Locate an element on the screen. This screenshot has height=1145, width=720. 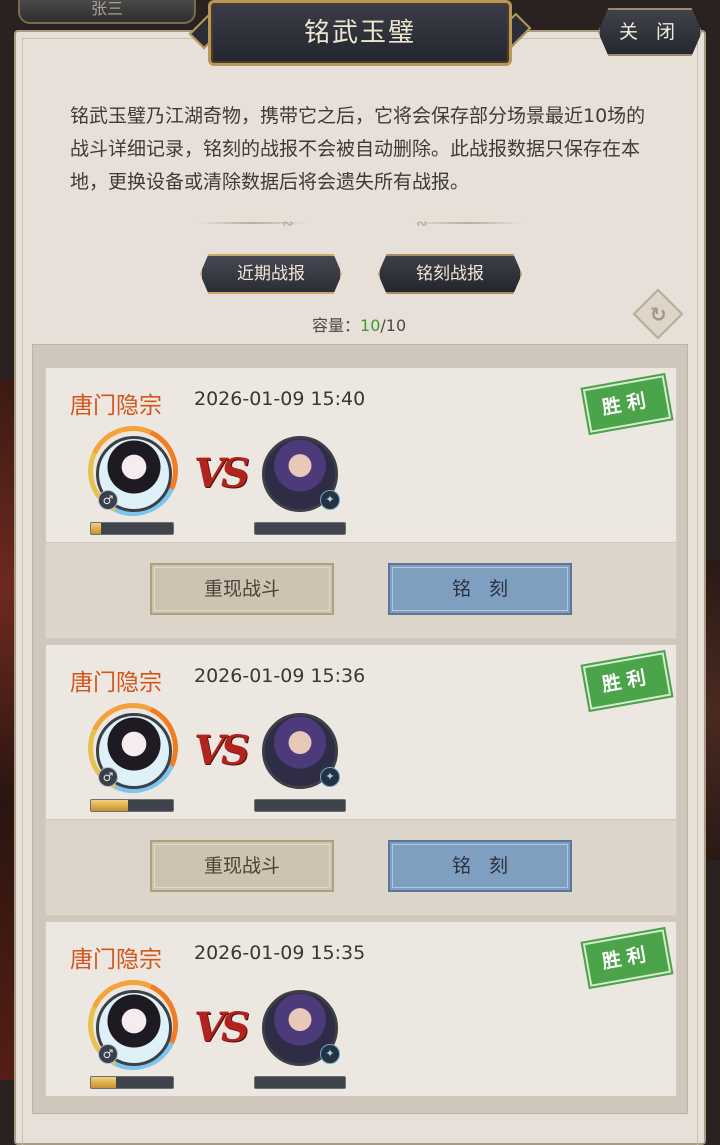
report-timestamp: 2026-01-09 15:36 is located at coordinates (280, 676).